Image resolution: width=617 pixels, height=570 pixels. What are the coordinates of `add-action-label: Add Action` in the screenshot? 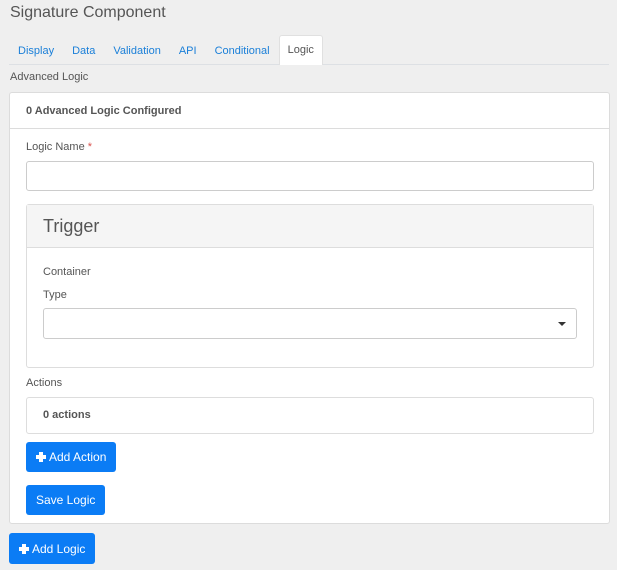 It's located at (78, 457).